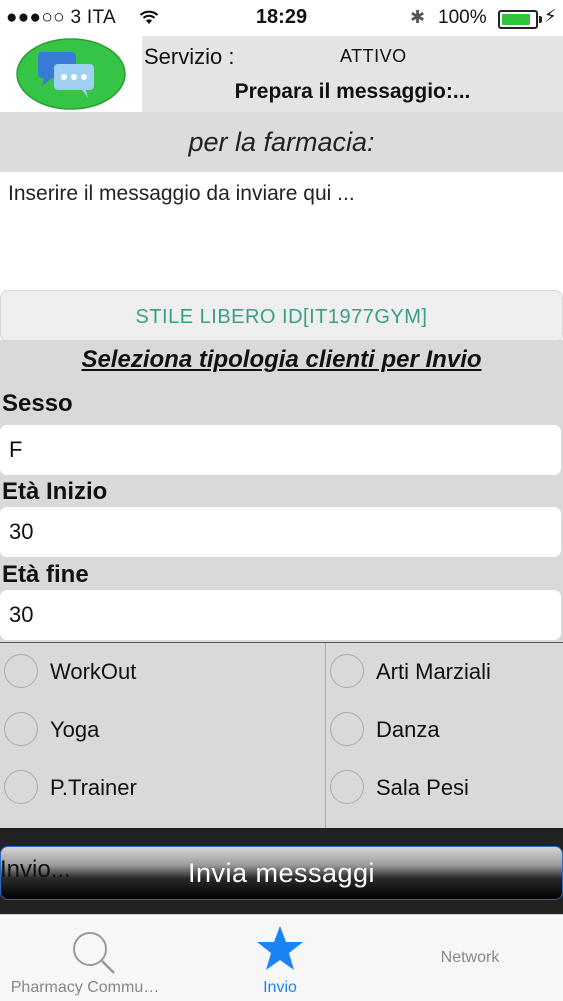 This screenshot has height=1001, width=563. I want to click on status-bar: ●●●○○ 3 ITA 18:29 ✱ 100% ⚡, so click(281, 18).